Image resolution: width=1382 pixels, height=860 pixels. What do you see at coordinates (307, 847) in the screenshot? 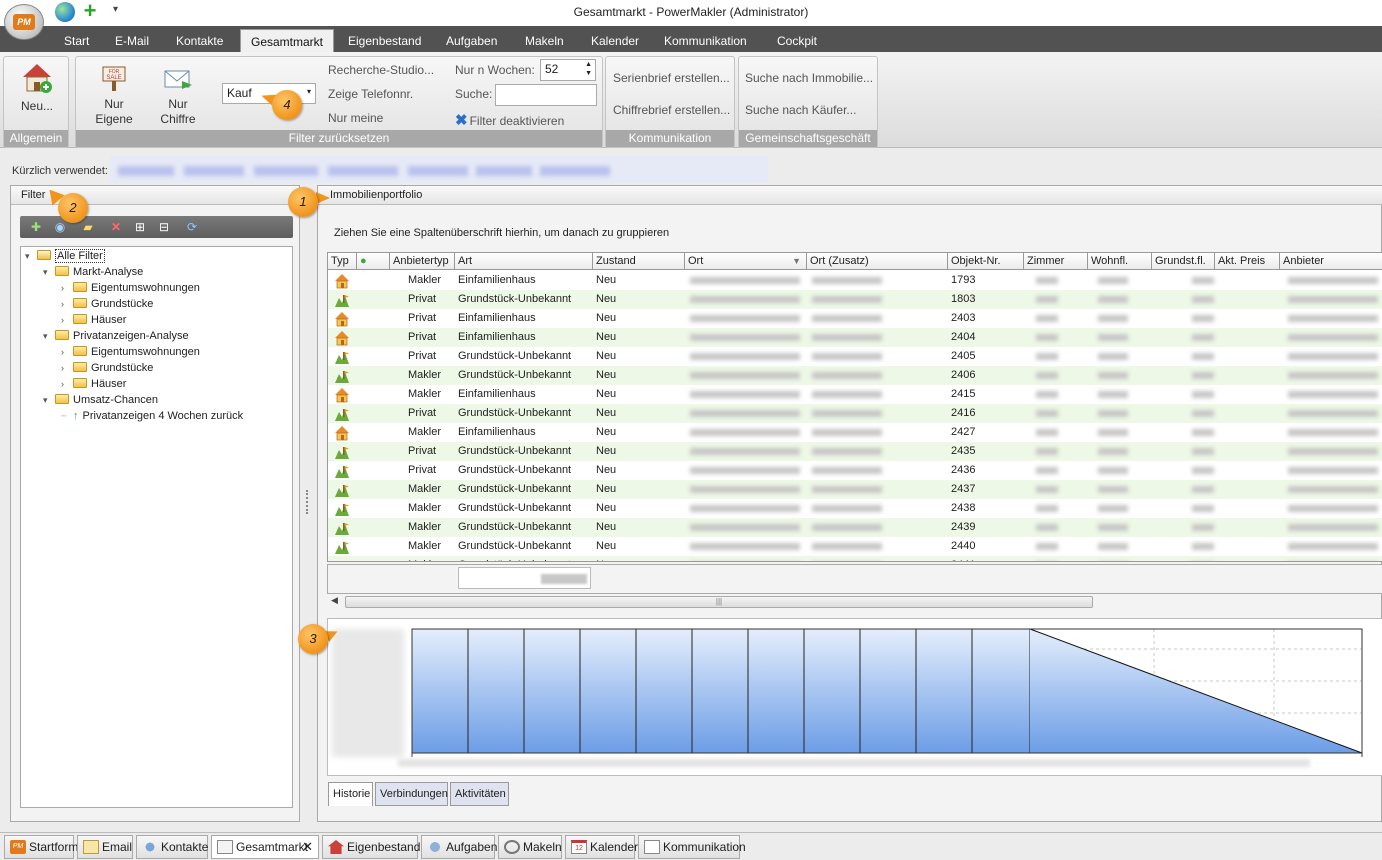
I see `close-icon: ✕` at bounding box center [307, 847].